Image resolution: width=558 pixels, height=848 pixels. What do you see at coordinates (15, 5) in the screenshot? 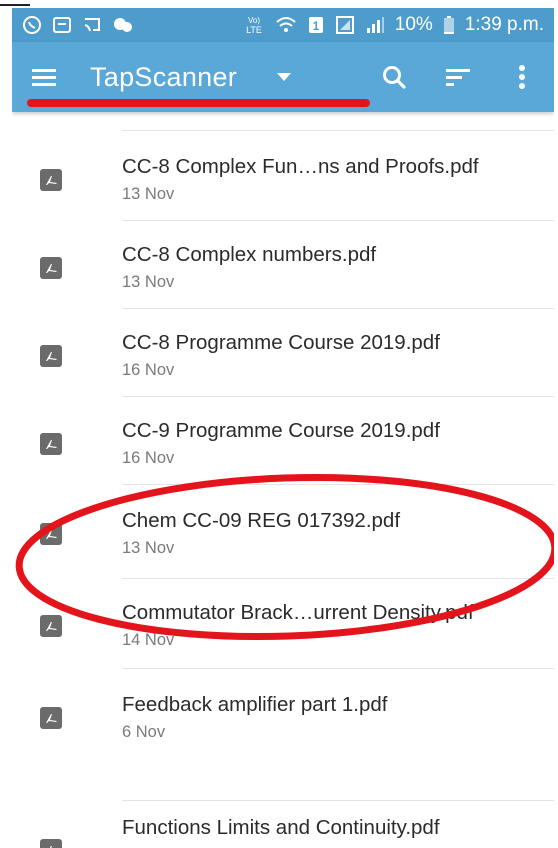
I see `screenshot-border-mark` at bounding box center [15, 5].